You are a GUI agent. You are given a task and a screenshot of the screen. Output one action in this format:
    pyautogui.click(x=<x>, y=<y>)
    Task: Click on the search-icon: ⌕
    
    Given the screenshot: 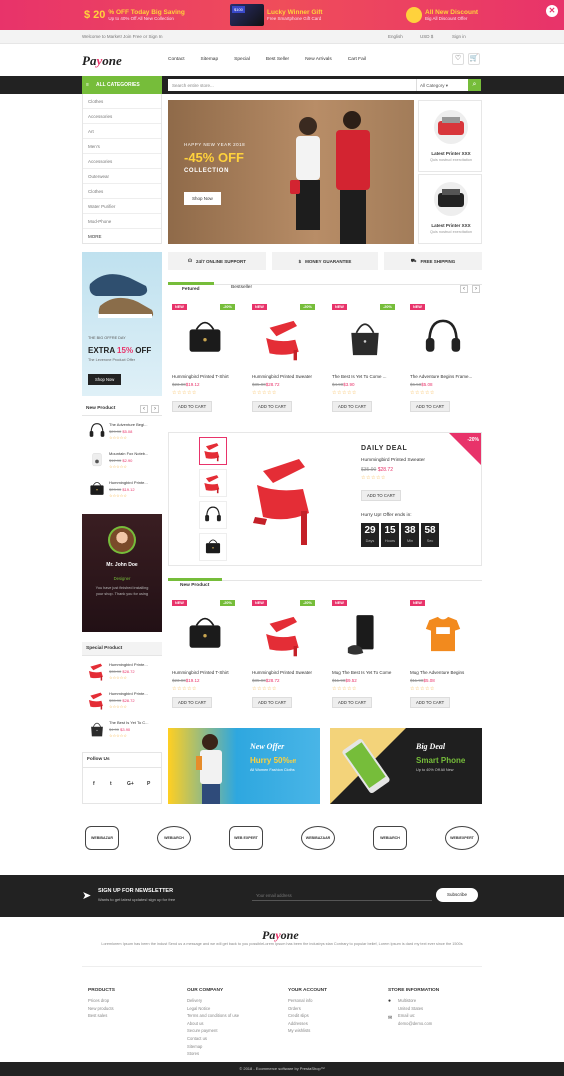 What is the action you would take?
    pyautogui.click(x=474, y=85)
    